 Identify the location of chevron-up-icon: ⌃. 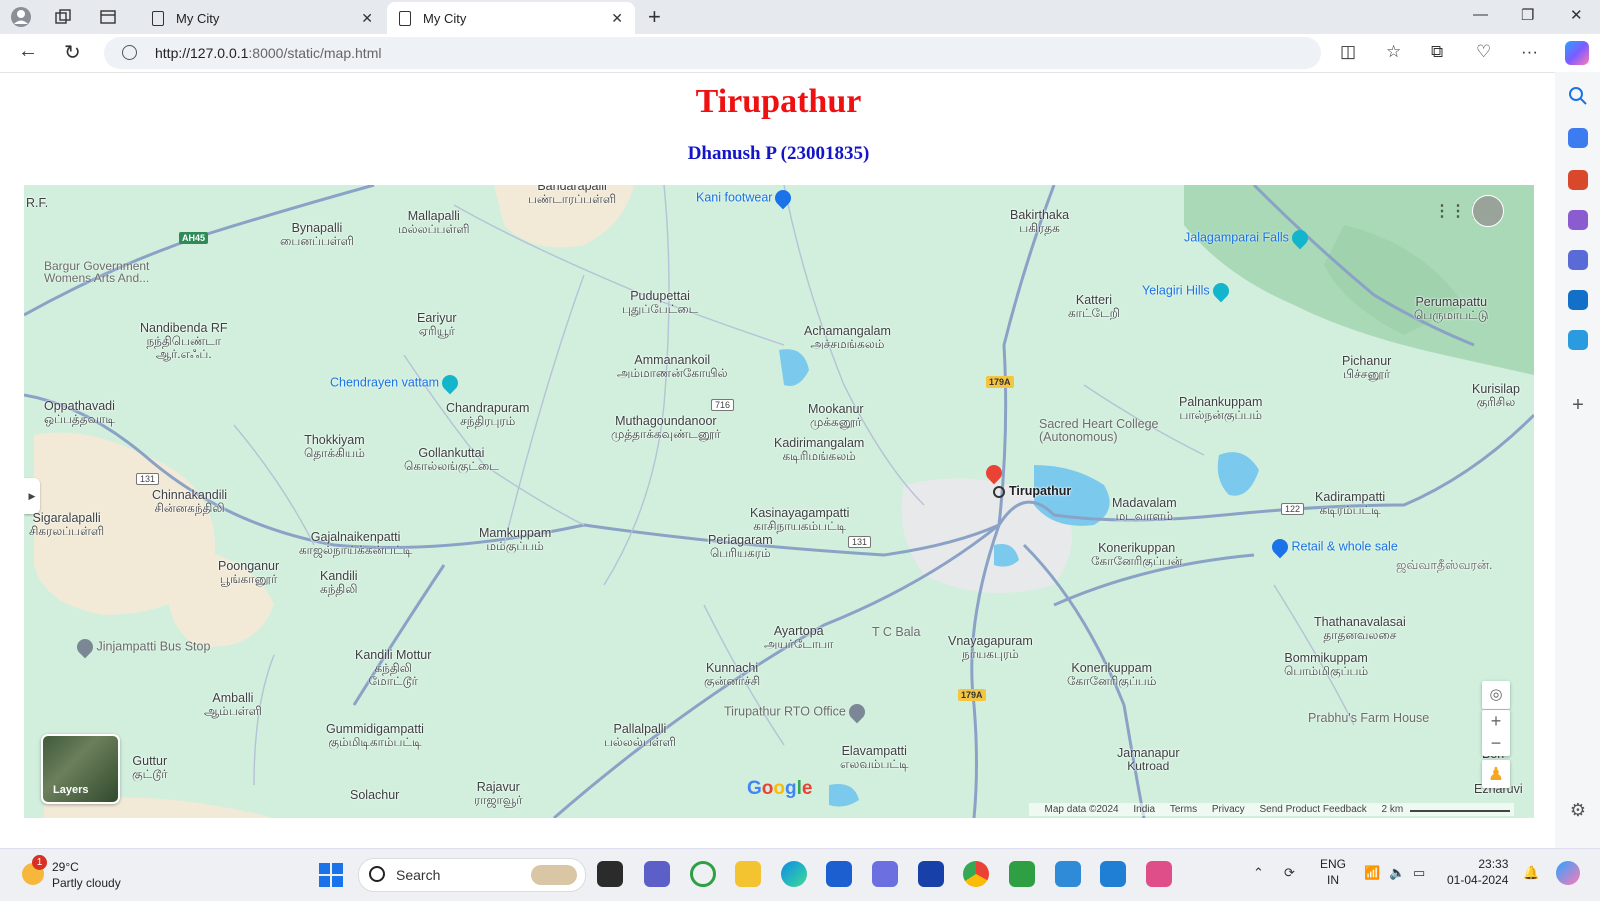
(1258, 873).